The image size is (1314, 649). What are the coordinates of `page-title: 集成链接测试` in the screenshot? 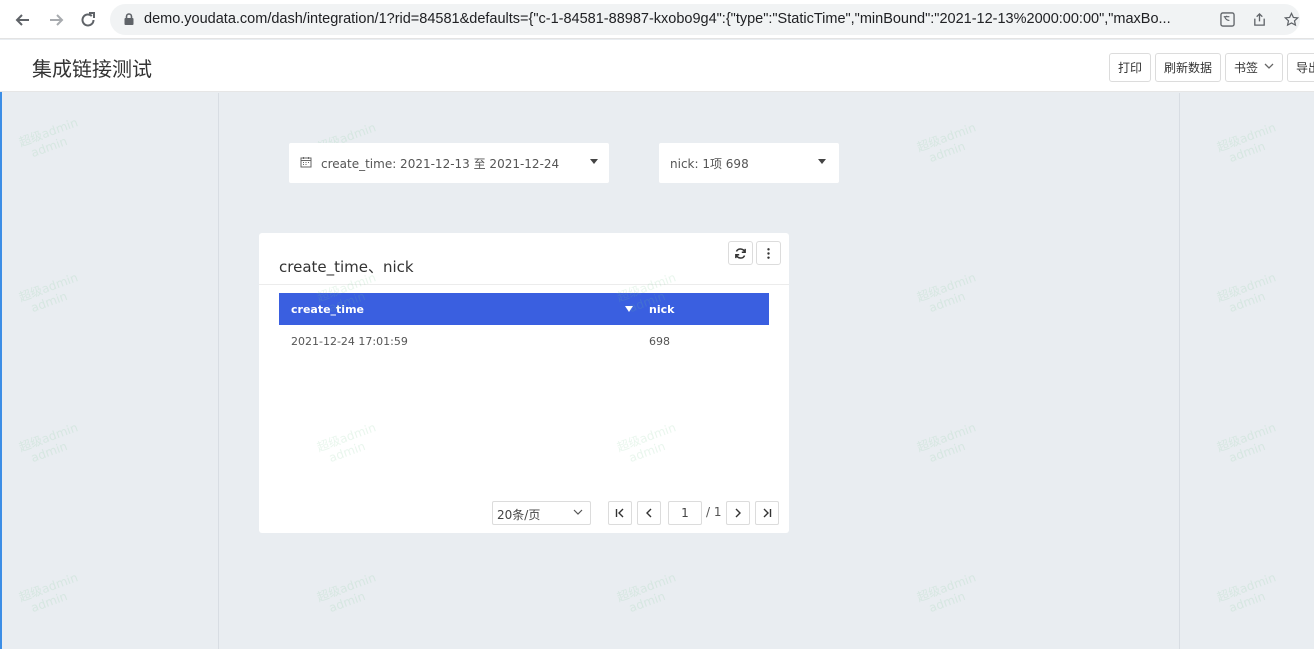 It's located at (92, 69).